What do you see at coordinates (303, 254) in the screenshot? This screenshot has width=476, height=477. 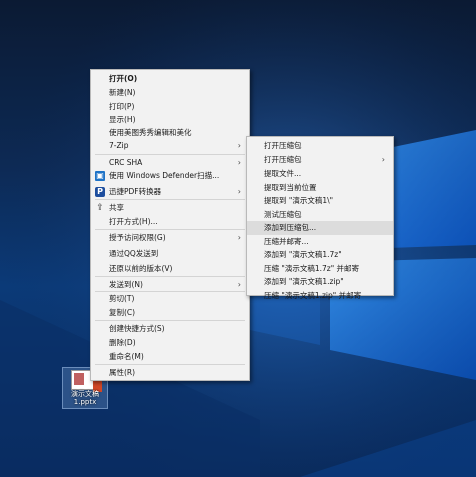 I see `zip-submenu-item-label: 添加到 "演示文稿1.7z"` at bounding box center [303, 254].